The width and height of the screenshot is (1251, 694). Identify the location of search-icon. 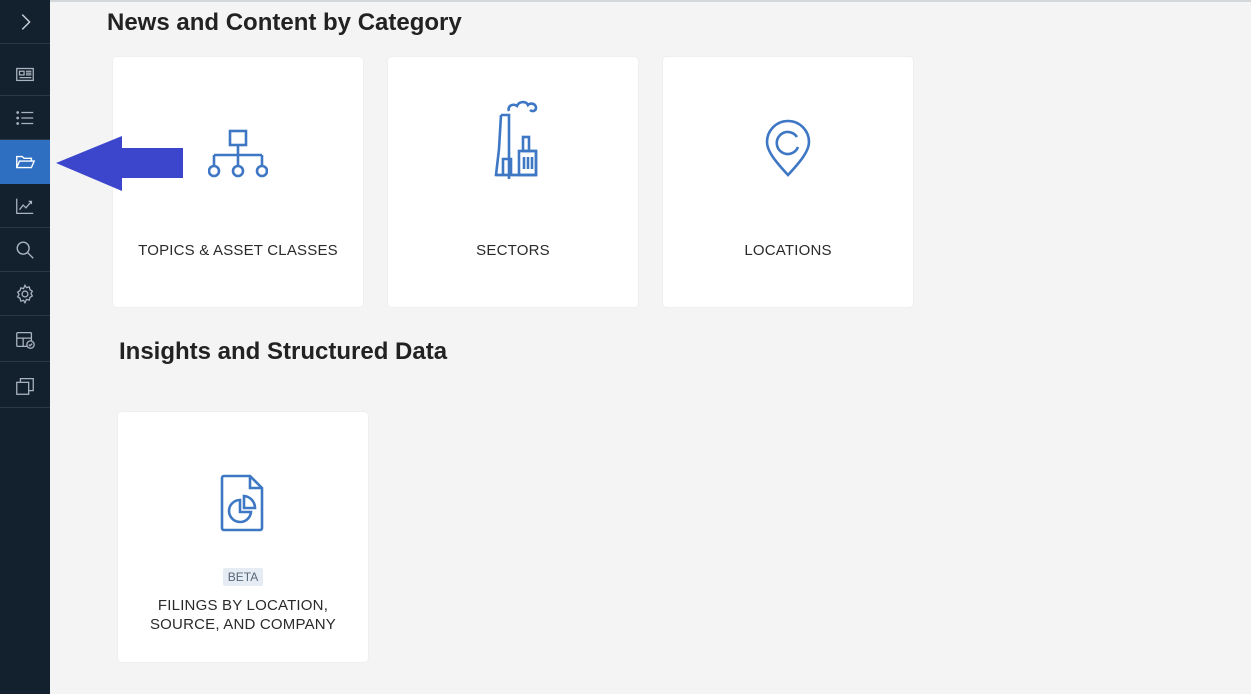
(25, 250).